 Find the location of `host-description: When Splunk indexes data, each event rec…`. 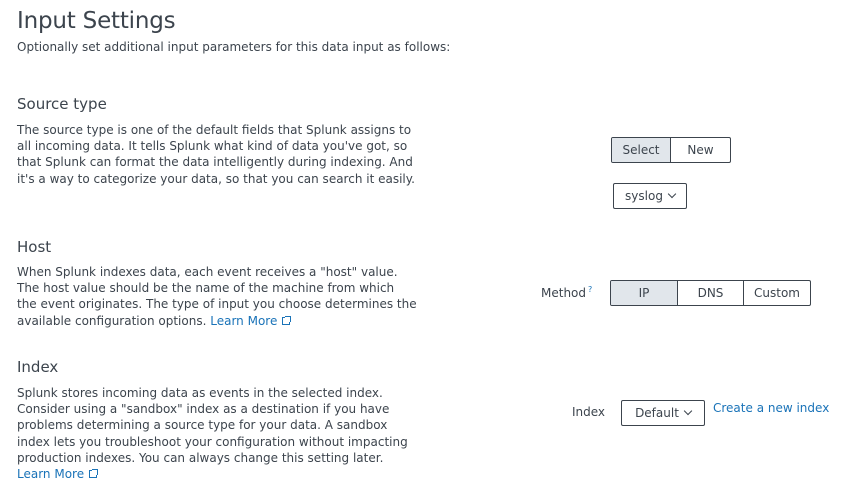

host-description: When Splunk indexes data, each event rec… is located at coordinates (217, 296).